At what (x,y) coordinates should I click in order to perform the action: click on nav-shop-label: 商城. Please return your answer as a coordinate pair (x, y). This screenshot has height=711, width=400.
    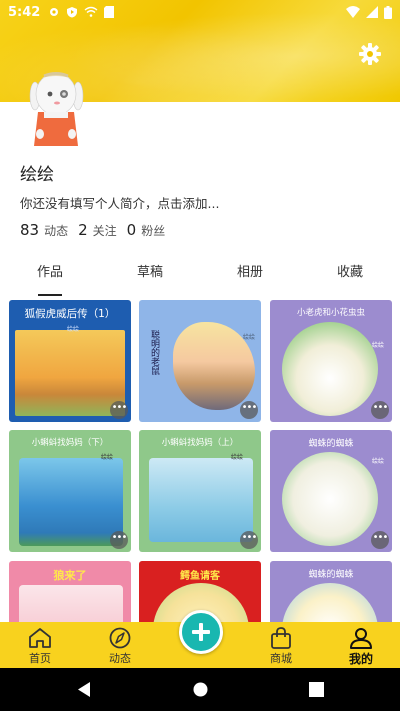
    Looking at the image, I should click on (281, 658).